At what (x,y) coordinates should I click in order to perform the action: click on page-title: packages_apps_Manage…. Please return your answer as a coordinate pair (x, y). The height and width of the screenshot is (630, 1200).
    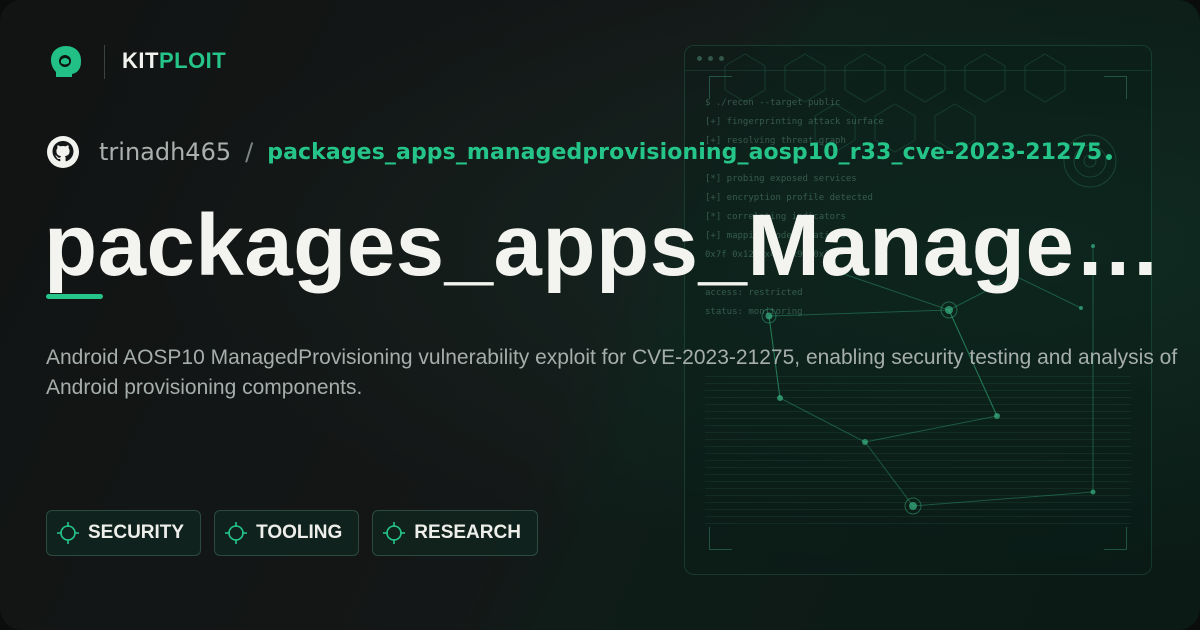
    Looking at the image, I should click on (603, 245).